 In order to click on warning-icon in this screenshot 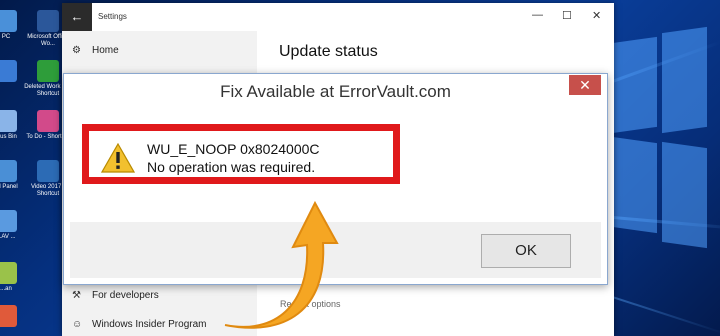, I will do `click(118, 158)`.